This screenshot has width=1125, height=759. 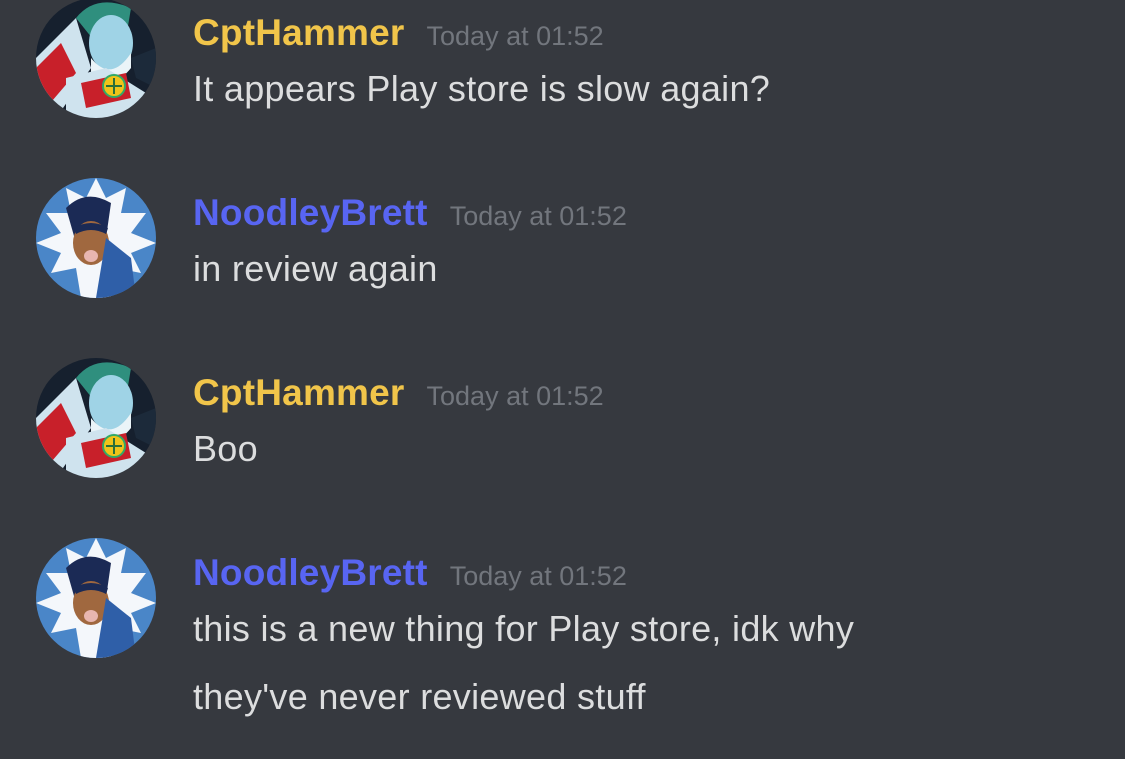 I want to click on message-text: they've never reviewed stuff, so click(x=419, y=696).